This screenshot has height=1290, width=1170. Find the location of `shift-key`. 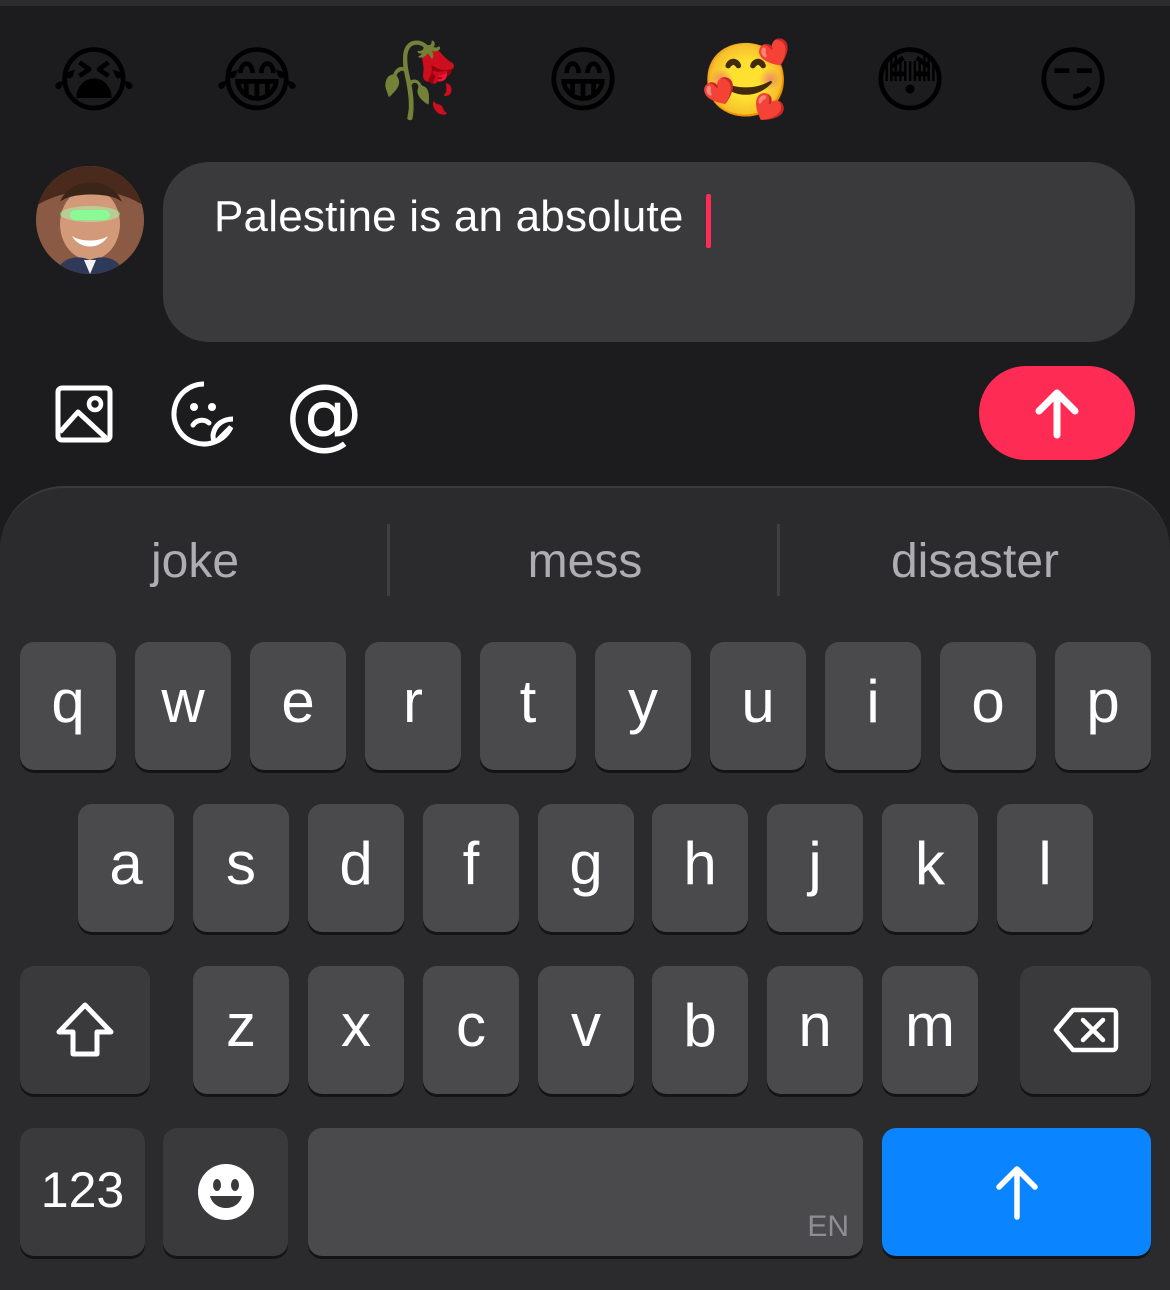

shift-key is located at coordinates (85, 1030).